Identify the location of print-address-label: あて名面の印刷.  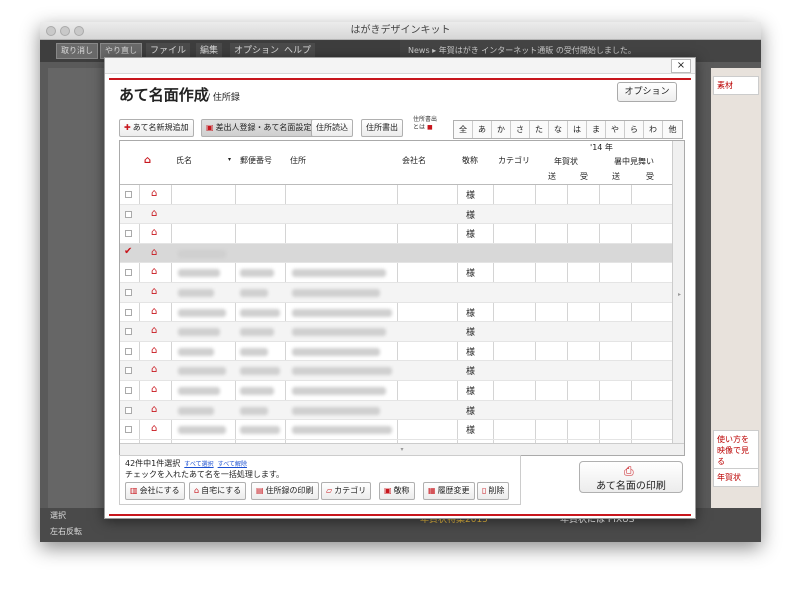
(631, 486).